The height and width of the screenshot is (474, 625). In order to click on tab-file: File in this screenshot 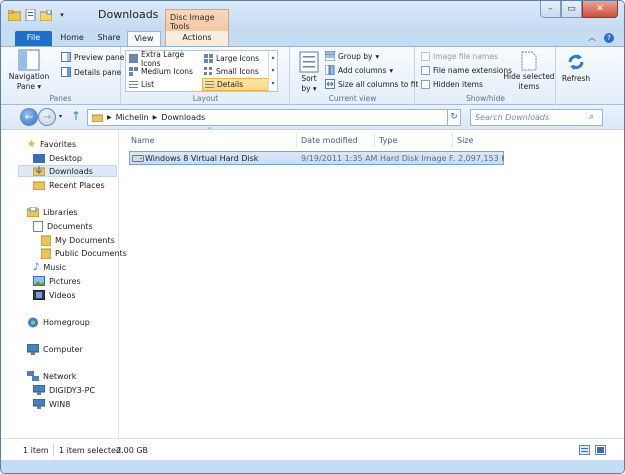, I will do `click(33, 38)`.